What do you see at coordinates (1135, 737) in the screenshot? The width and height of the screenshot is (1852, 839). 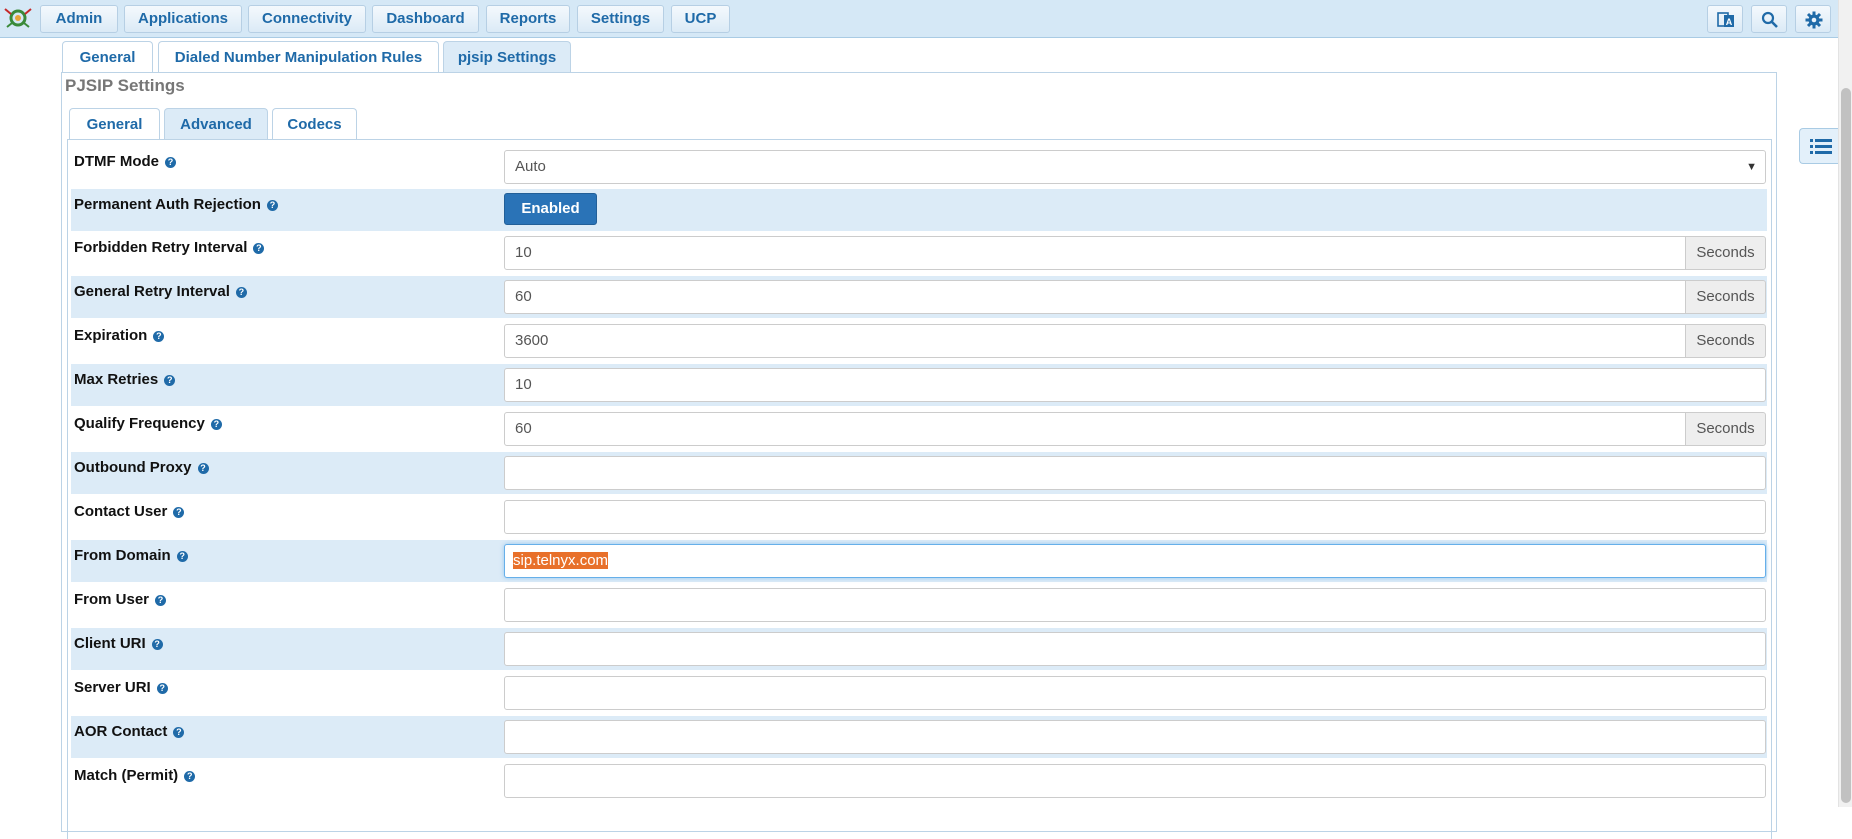 I see `aor-contact-input` at bounding box center [1135, 737].